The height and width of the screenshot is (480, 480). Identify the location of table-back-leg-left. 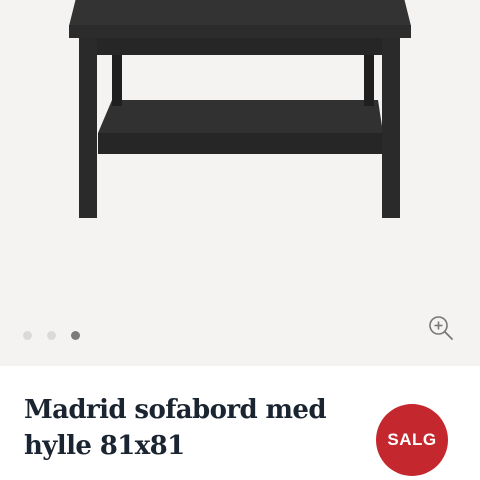
(117, 80).